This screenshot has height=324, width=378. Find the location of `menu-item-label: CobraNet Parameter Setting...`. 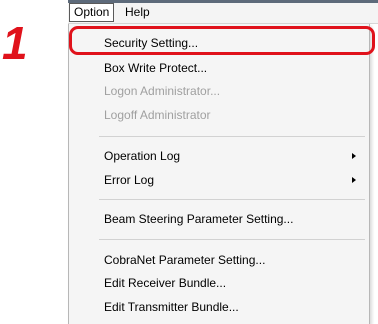

menu-item-label: CobraNet Parameter Setting... is located at coordinates (185, 260).